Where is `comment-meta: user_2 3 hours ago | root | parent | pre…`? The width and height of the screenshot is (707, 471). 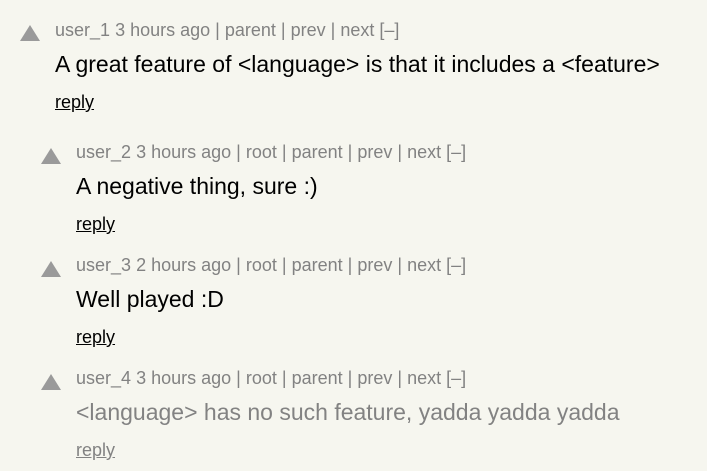 comment-meta: user_2 3 hours ago | root | parent | pre… is located at coordinates (271, 152).